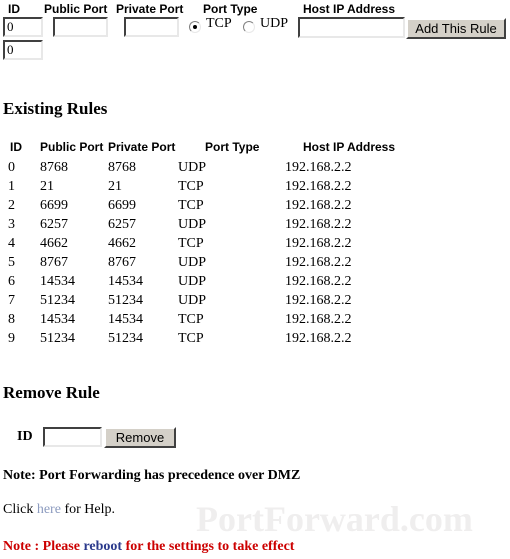 The width and height of the screenshot is (510, 559). What do you see at coordinates (102, 546) in the screenshot?
I see `reboot-link: reboot` at bounding box center [102, 546].